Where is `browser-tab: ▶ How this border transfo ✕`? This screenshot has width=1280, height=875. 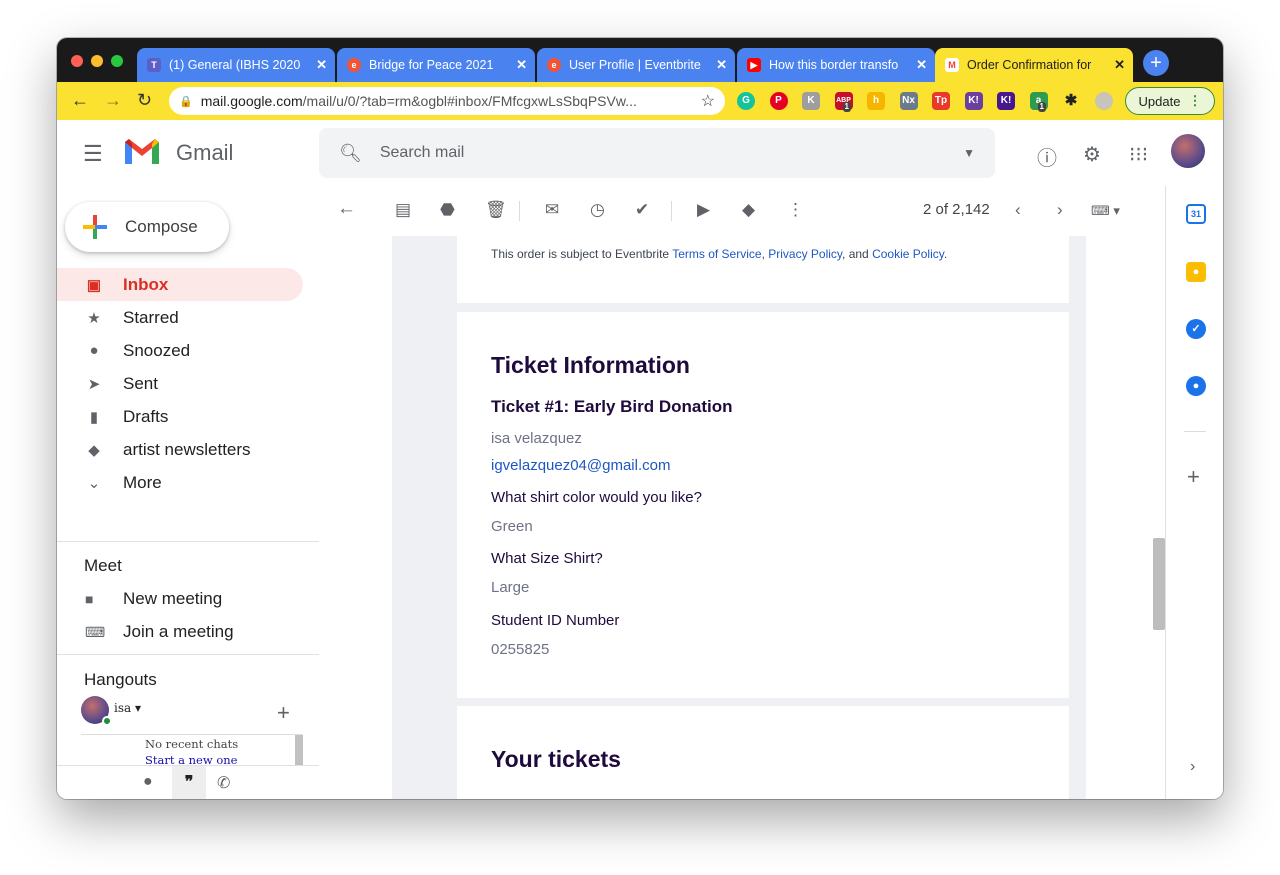
browser-tab: ▶ How this border transfo ✕ is located at coordinates (836, 65).